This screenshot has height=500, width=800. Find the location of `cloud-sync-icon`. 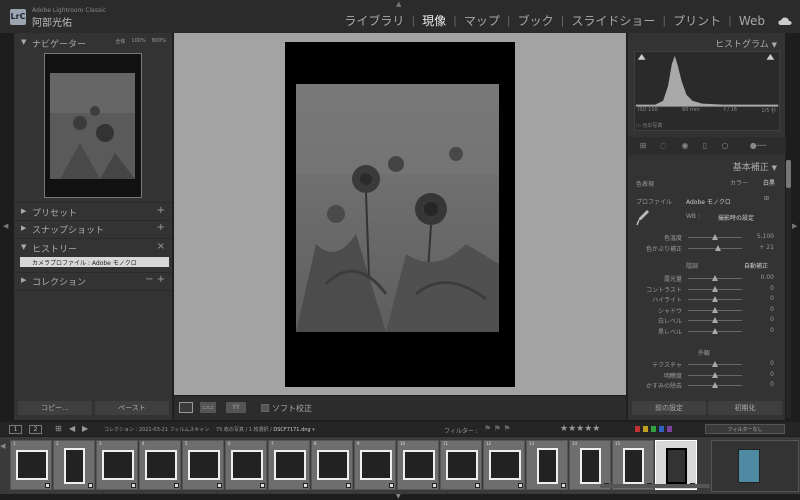

cloud-sync-icon is located at coordinates (785, 21).